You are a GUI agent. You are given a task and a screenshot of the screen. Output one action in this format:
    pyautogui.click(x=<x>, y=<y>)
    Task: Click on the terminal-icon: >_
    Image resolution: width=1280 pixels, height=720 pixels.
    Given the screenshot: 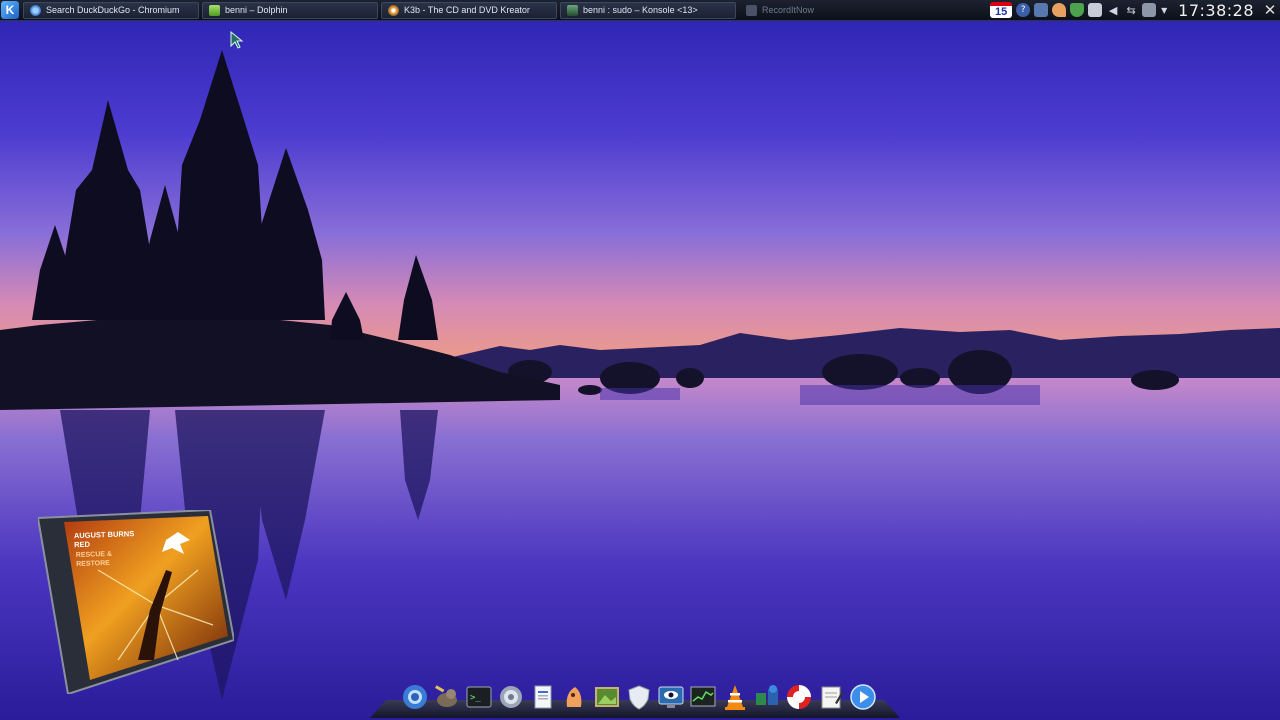 What is the action you would take?
    pyautogui.click(x=478, y=697)
    